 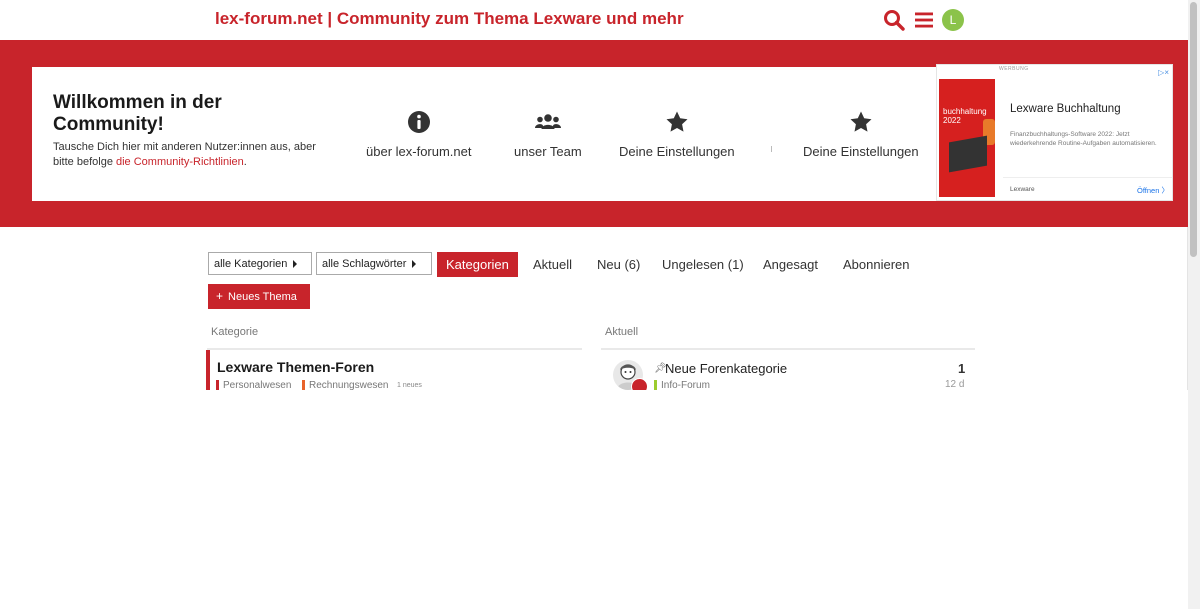 What do you see at coordinates (409, 385) in the screenshot?
I see `new-topics-count: 1 neues` at bounding box center [409, 385].